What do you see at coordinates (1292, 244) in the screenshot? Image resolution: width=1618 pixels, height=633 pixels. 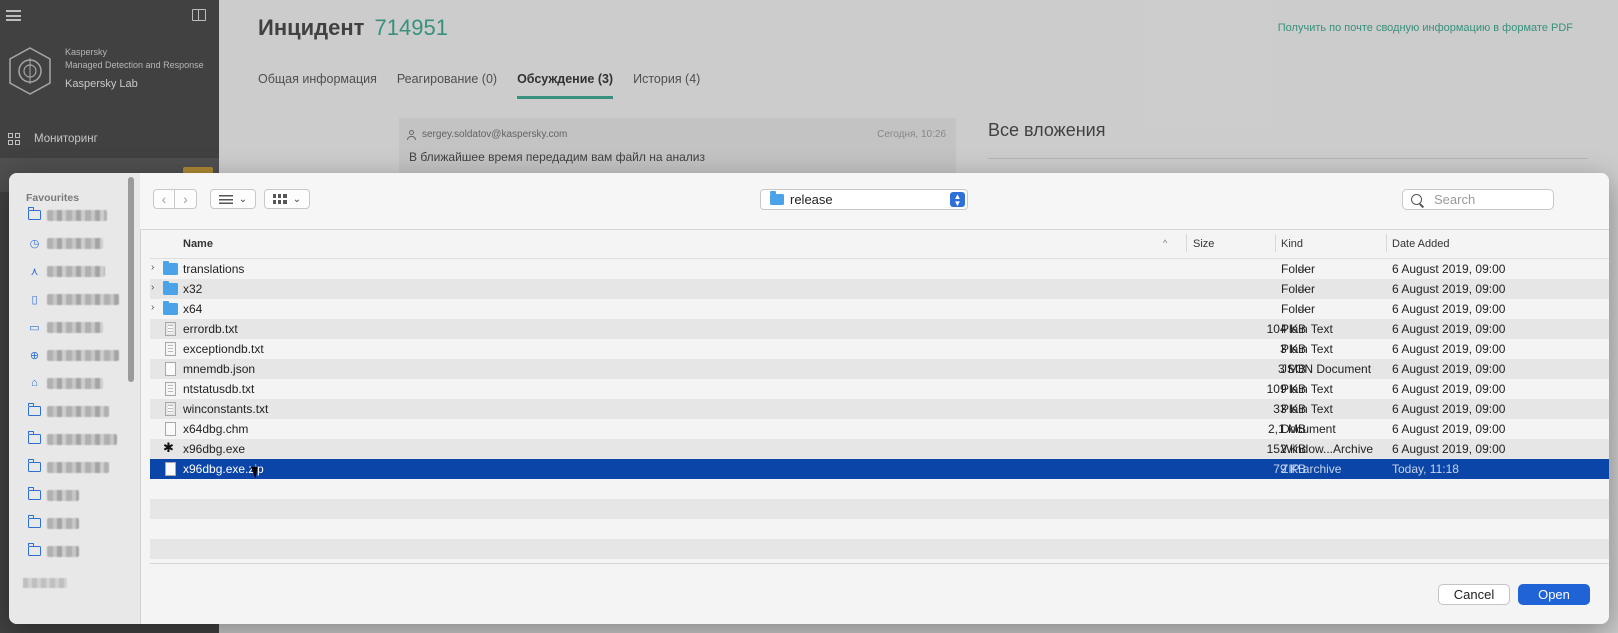 I see `column-kind: Kind` at bounding box center [1292, 244].